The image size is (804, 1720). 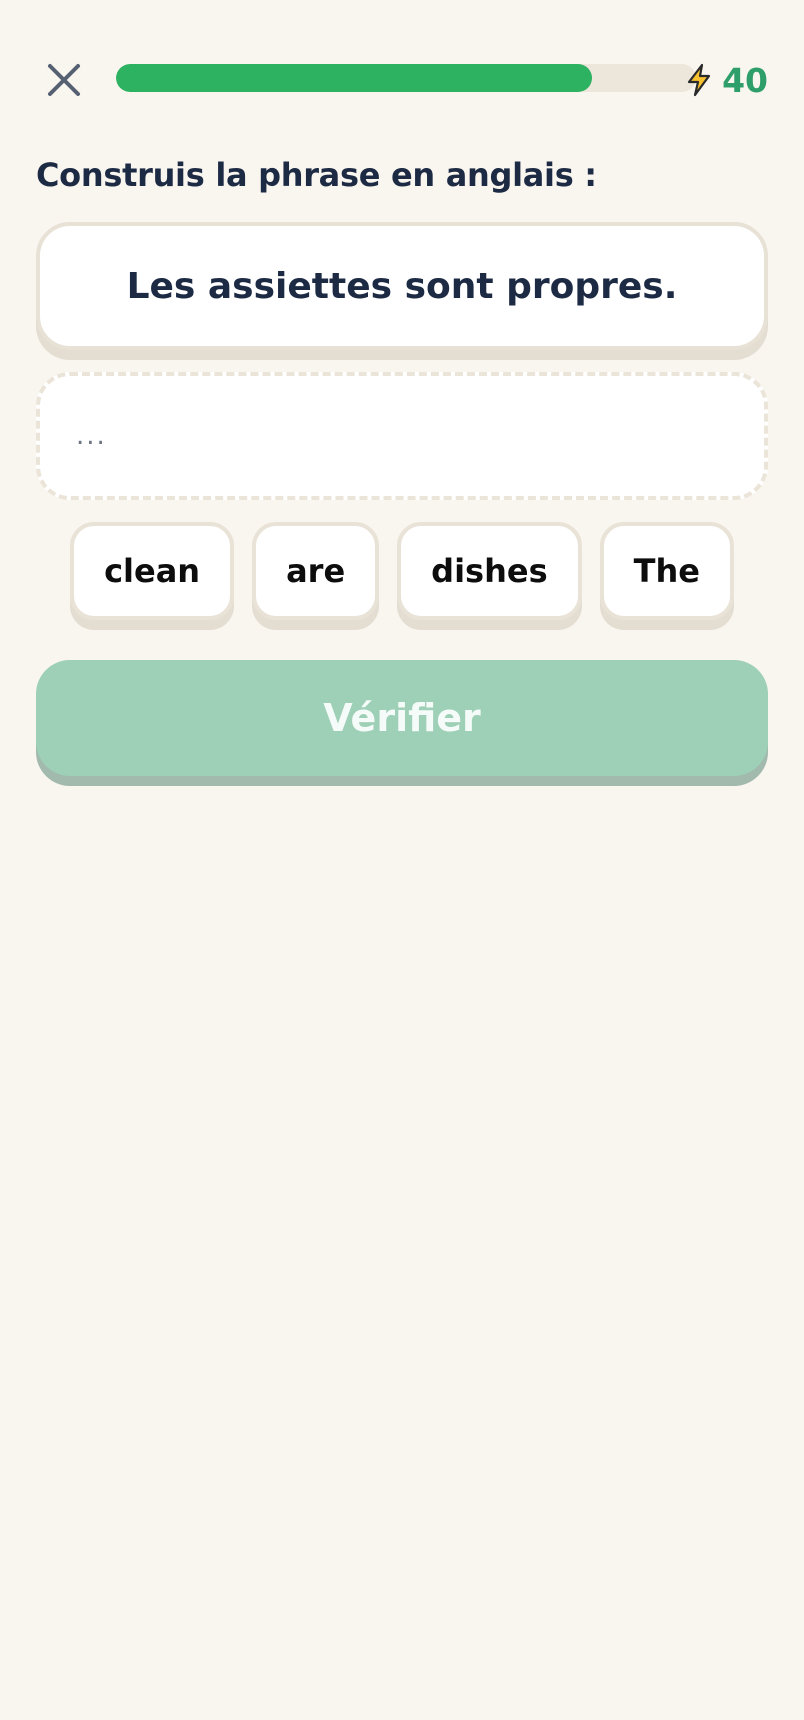 What do you see at coordinates (316, 175) in the screenshot?
I see `exercise-instruction: Construis la phrase en anglais :` at bounding box center [316, 175].